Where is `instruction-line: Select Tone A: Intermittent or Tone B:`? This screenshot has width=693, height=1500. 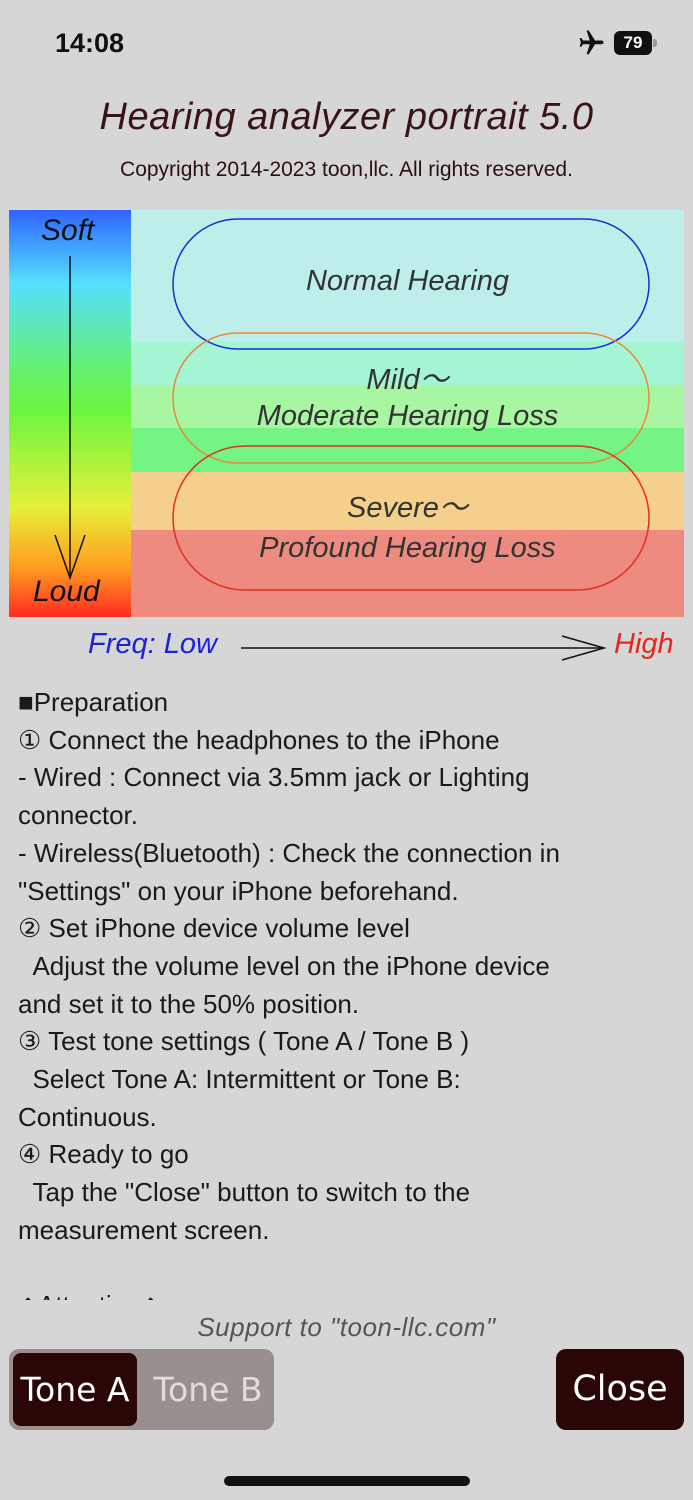 instruction-line: Select Tone A: Intermittent or Tone B: is located at coordinates (239, 1079).